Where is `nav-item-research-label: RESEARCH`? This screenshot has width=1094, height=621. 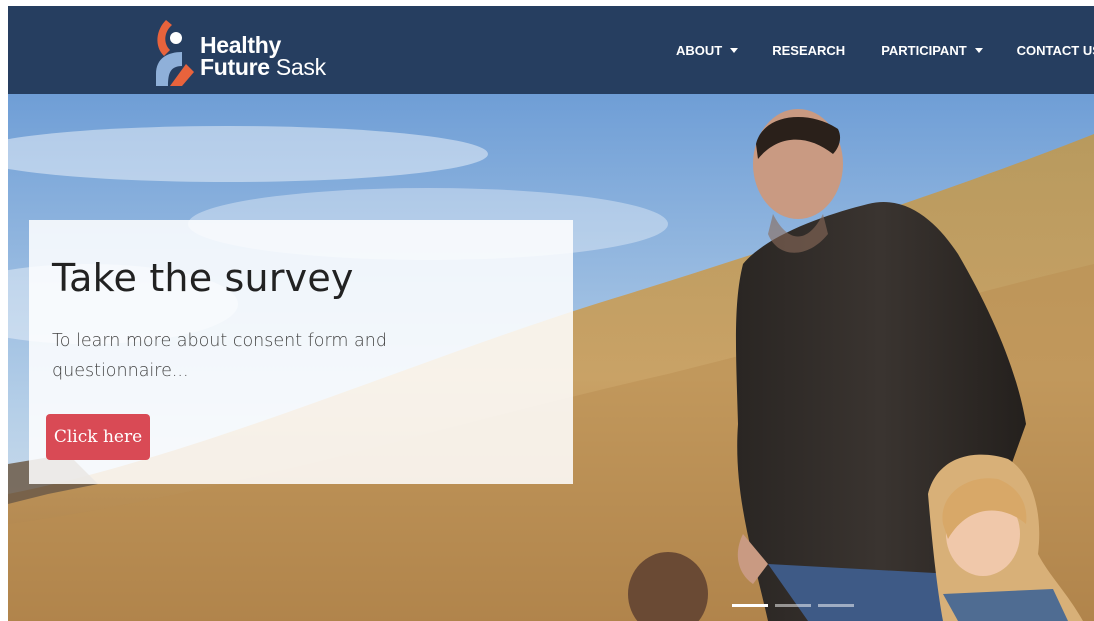 nav-item-research-label: RESEARCH is located at coordinates (809, 50).